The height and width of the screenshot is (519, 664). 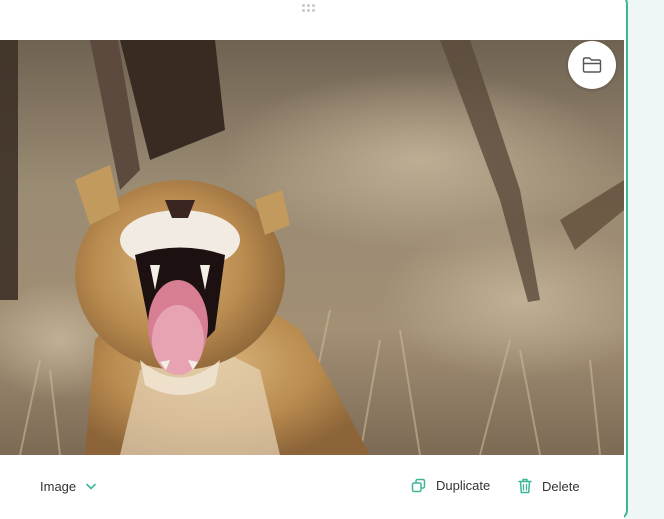 I want to click on duplicate-button: Duplicate, so click(x=450, y=485).